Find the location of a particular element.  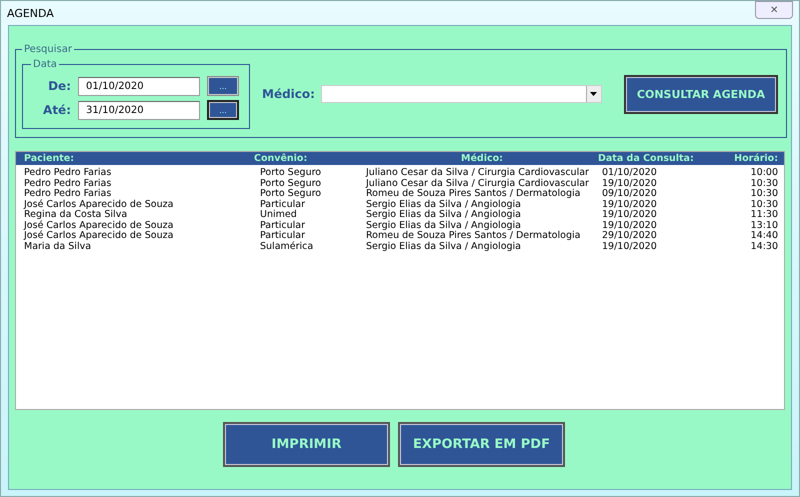

table-cell-text: 09/10/2020 is located at coordinates (629, 194).